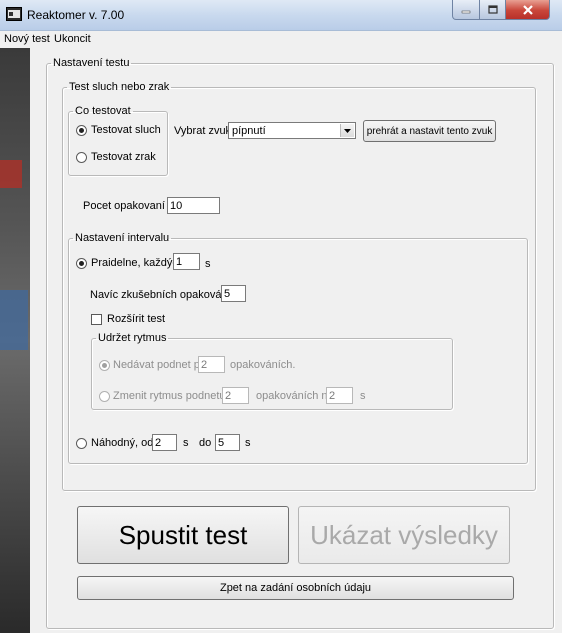 The height and width of the screenshot is (633, 562). Describe the element at coordinates (72, 39) in the screenshot. I see `menu-quit: Ukoncit` at that location.